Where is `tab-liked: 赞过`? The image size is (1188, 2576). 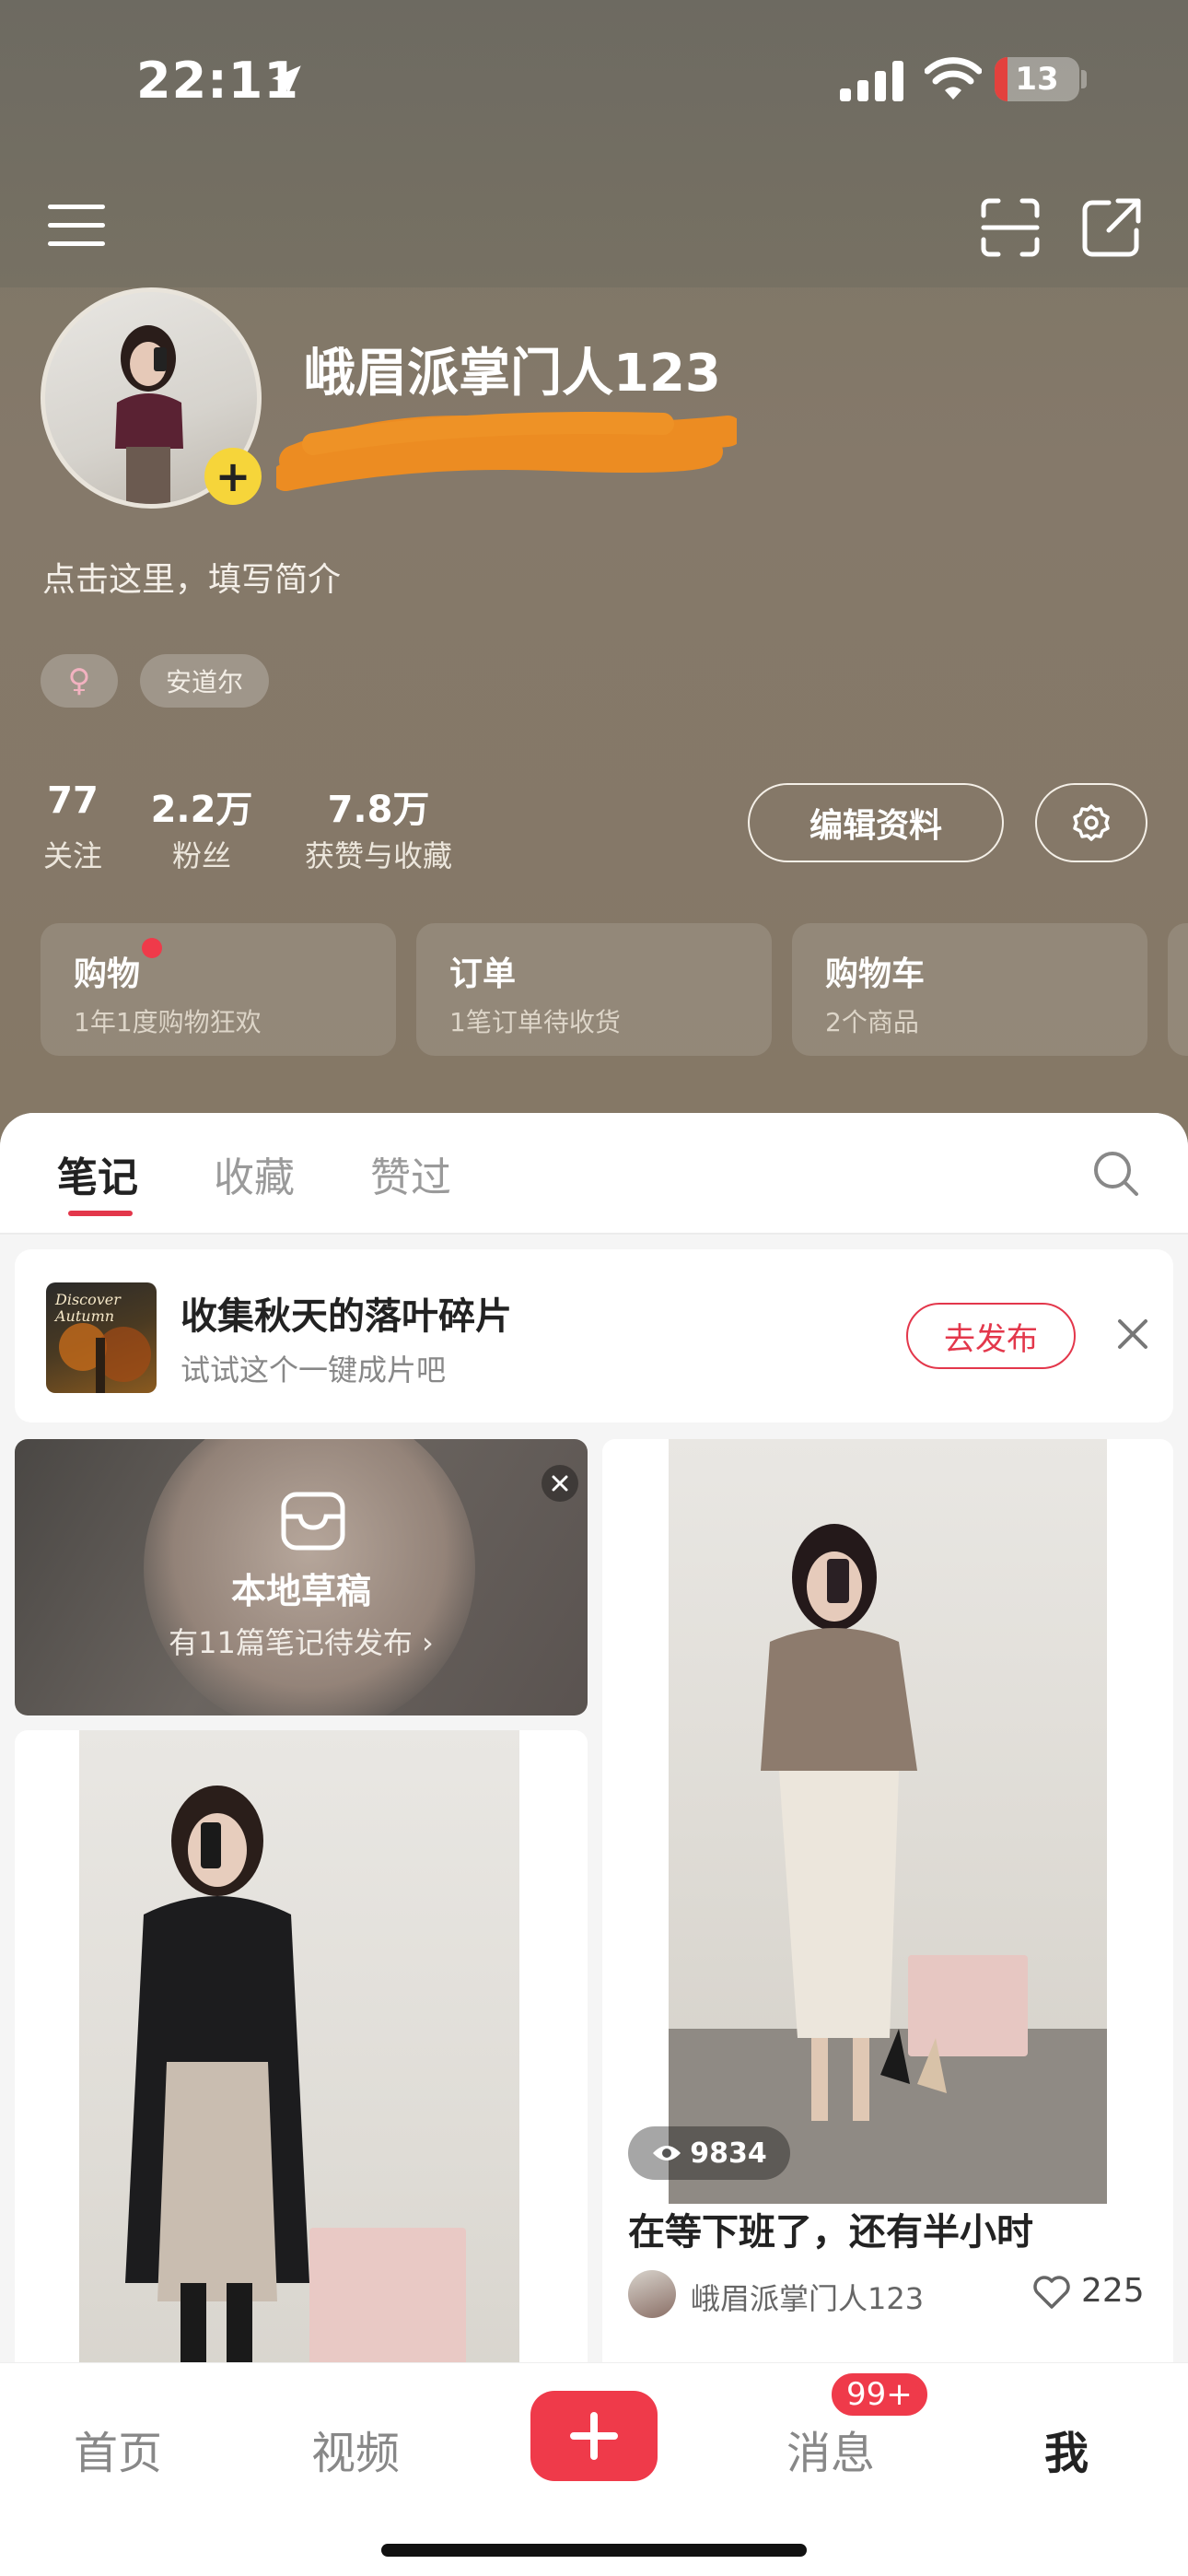
tab-liked: 赞过 is located at coordinates (410, 1173).